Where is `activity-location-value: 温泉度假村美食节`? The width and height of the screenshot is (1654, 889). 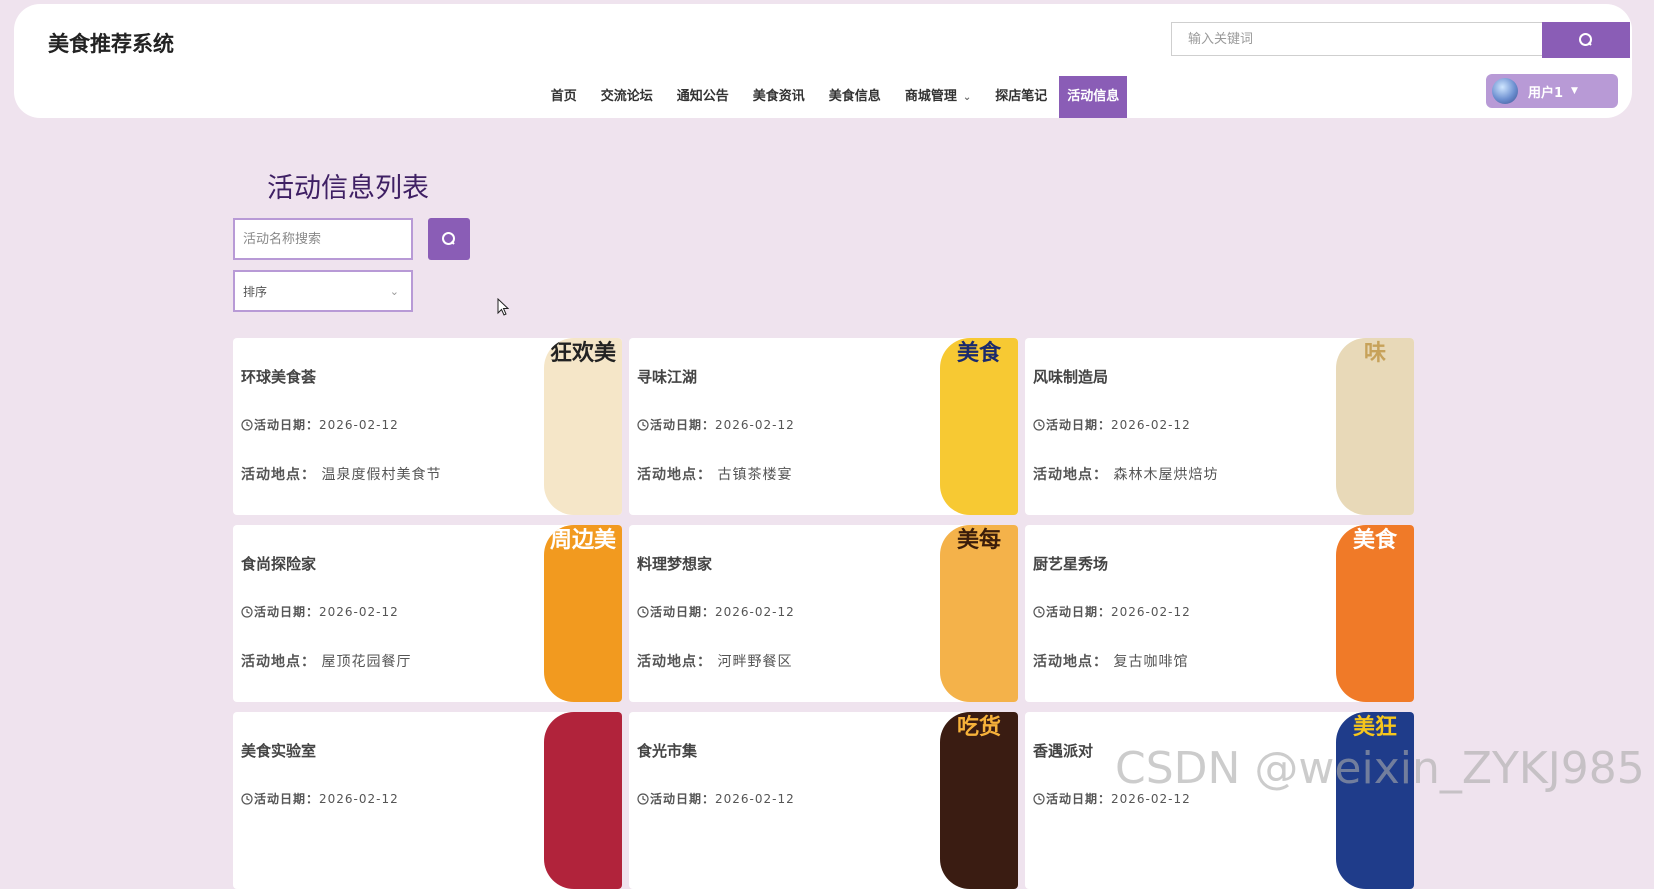 activity-location-value: 温泉度假村美食节 is located at coordinates (381, 475).